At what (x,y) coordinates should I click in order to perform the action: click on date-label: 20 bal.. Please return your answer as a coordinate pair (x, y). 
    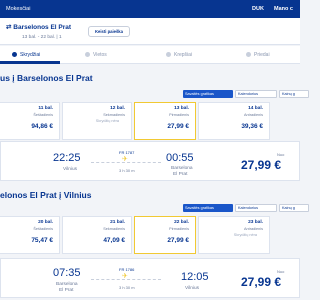
    Looking at the image, I should click on (45, 222).